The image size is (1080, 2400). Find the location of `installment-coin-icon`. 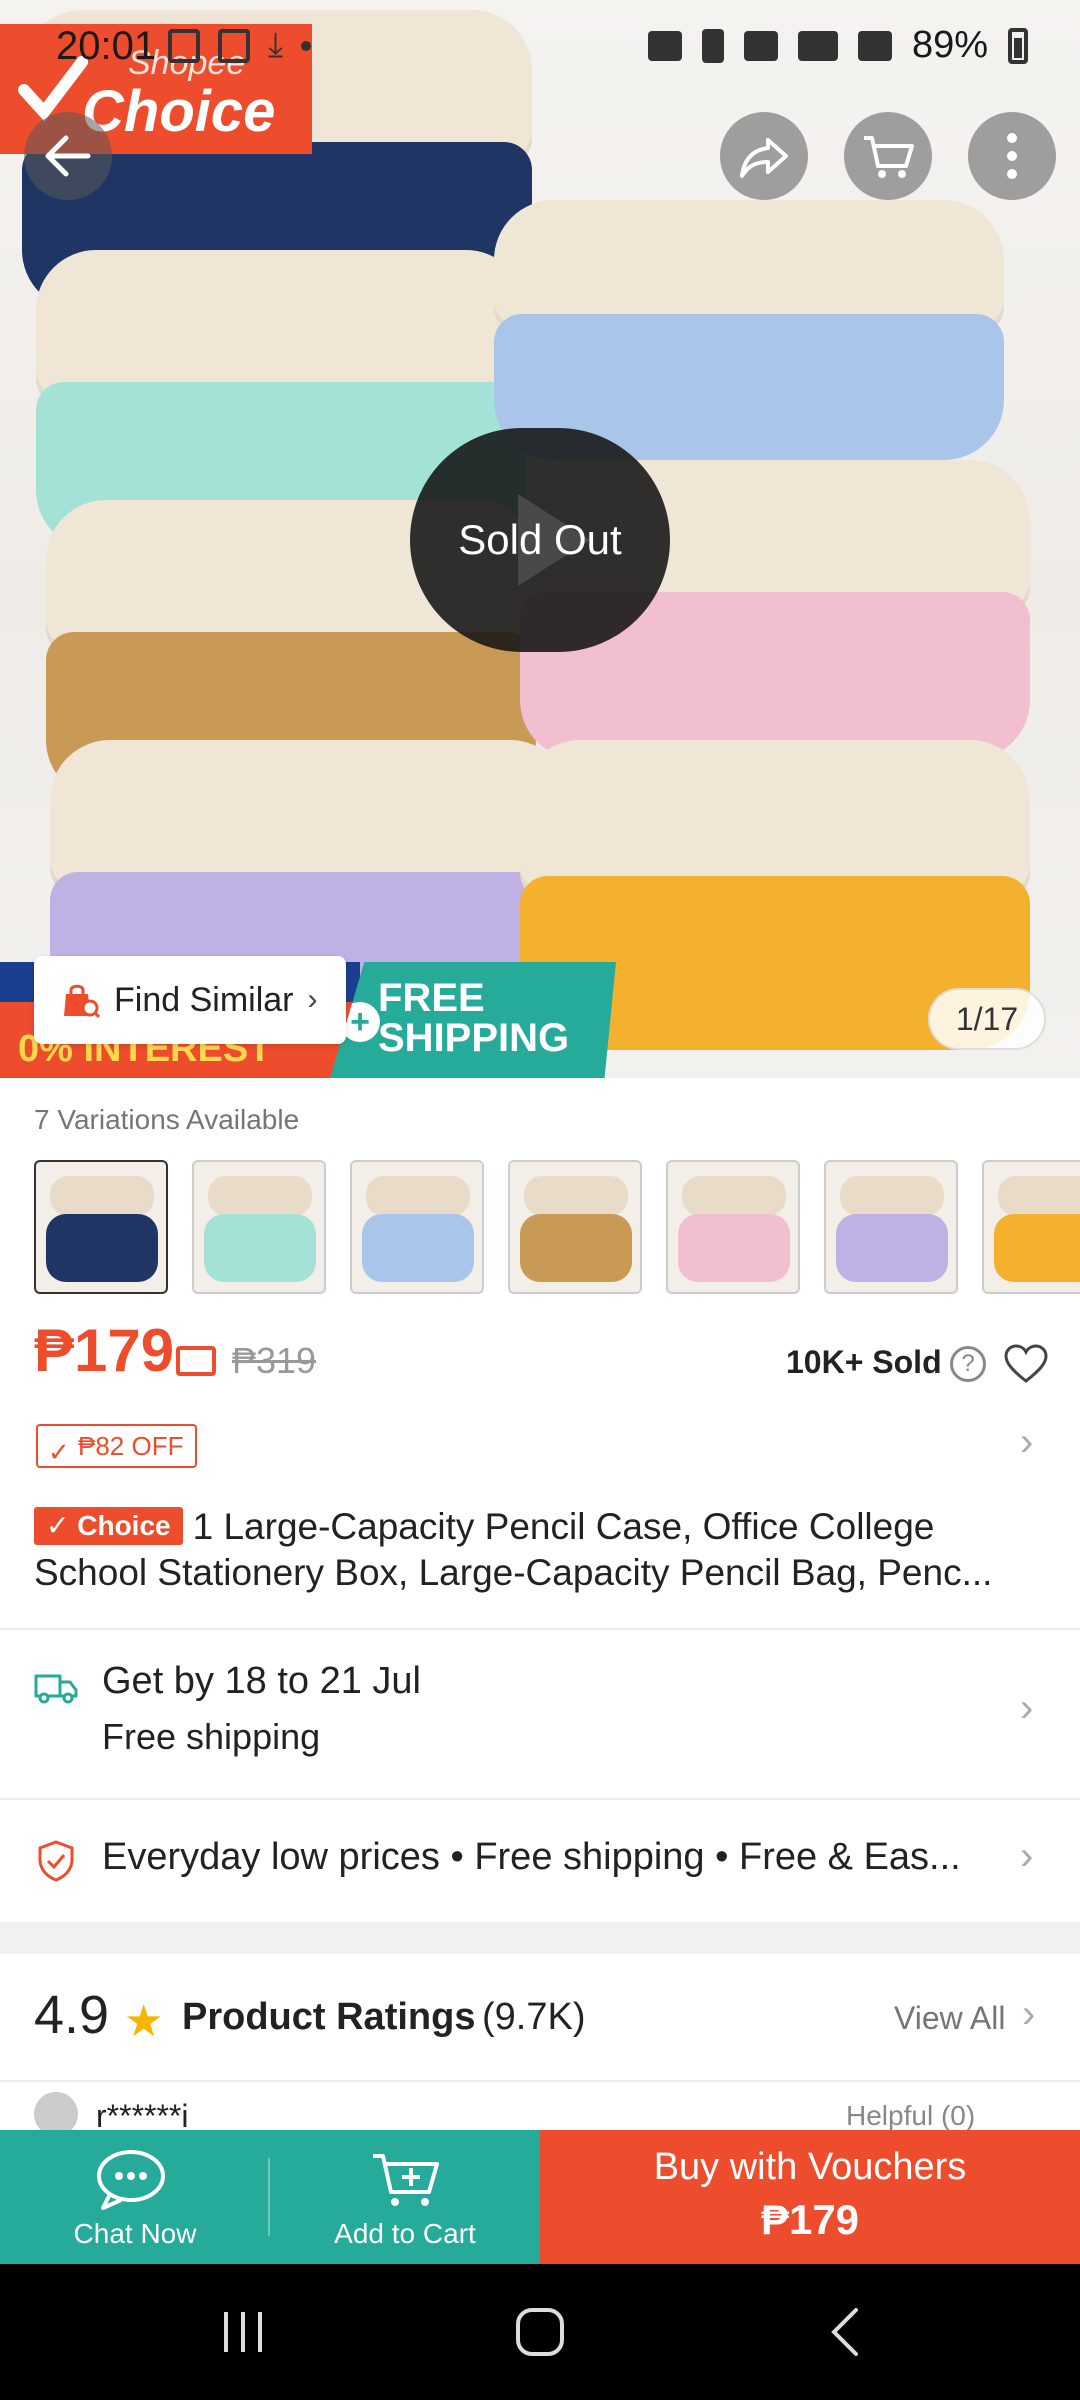

installment-coin-icon is located at coordinates (196, 1361).